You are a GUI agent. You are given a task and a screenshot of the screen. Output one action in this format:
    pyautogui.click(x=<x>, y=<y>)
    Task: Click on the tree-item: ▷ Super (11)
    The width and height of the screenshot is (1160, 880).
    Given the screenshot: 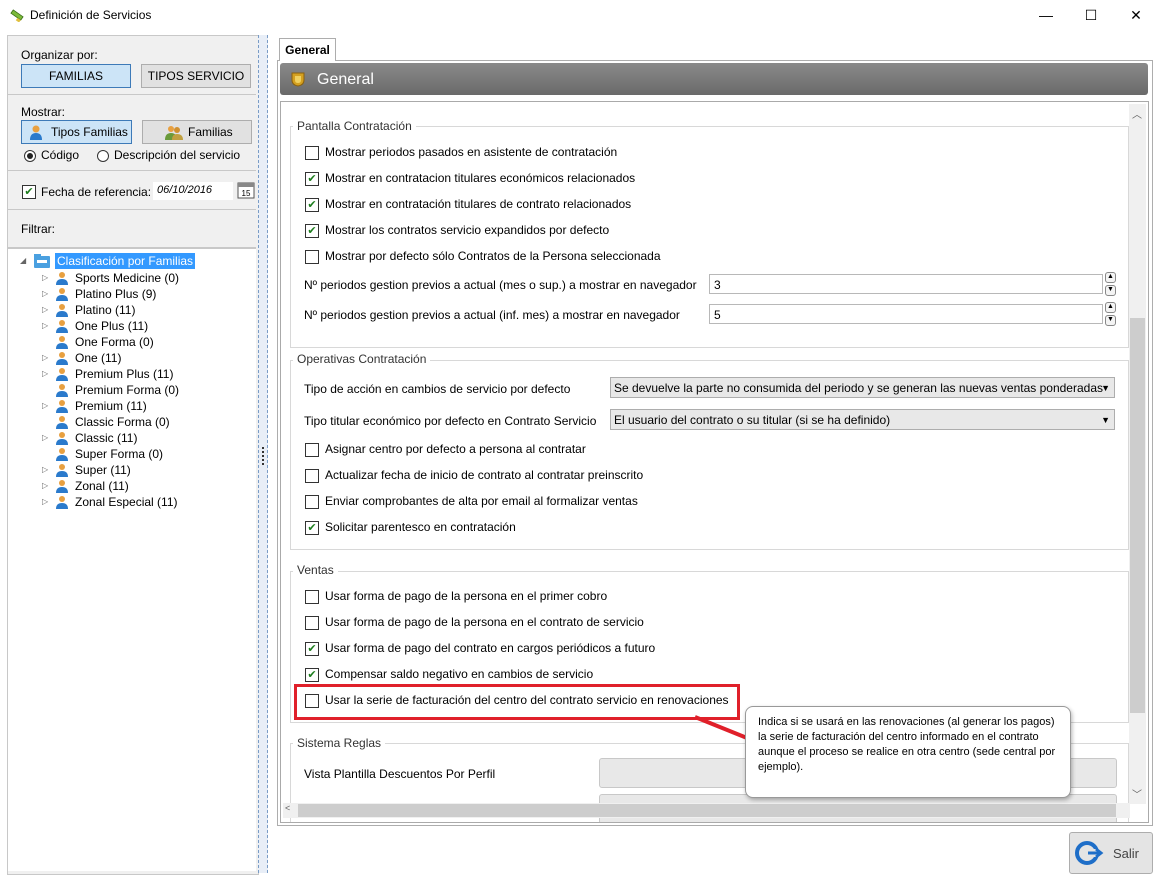 What is the action you would take?
    pyautogui.click(x=132, y=470)
    